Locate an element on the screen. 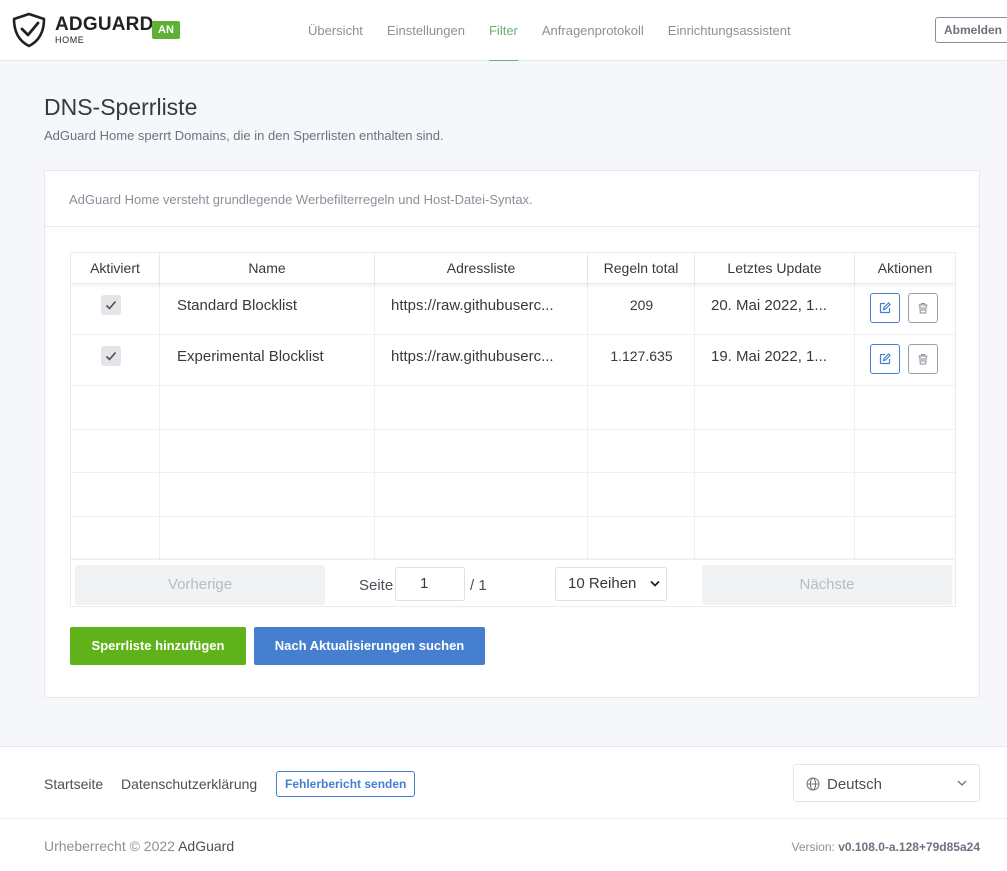  next-page-button: Nächste is located at coordinates (827, 585).